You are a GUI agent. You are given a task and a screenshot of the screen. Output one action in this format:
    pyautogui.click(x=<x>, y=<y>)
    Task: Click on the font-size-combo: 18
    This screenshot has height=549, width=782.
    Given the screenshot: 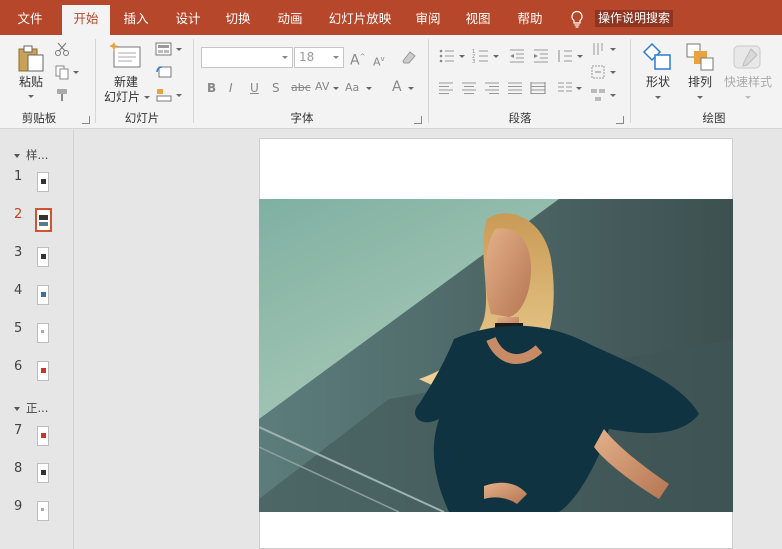 What is the action you would take?
    pyautogui.click(x=319, y=57)
    